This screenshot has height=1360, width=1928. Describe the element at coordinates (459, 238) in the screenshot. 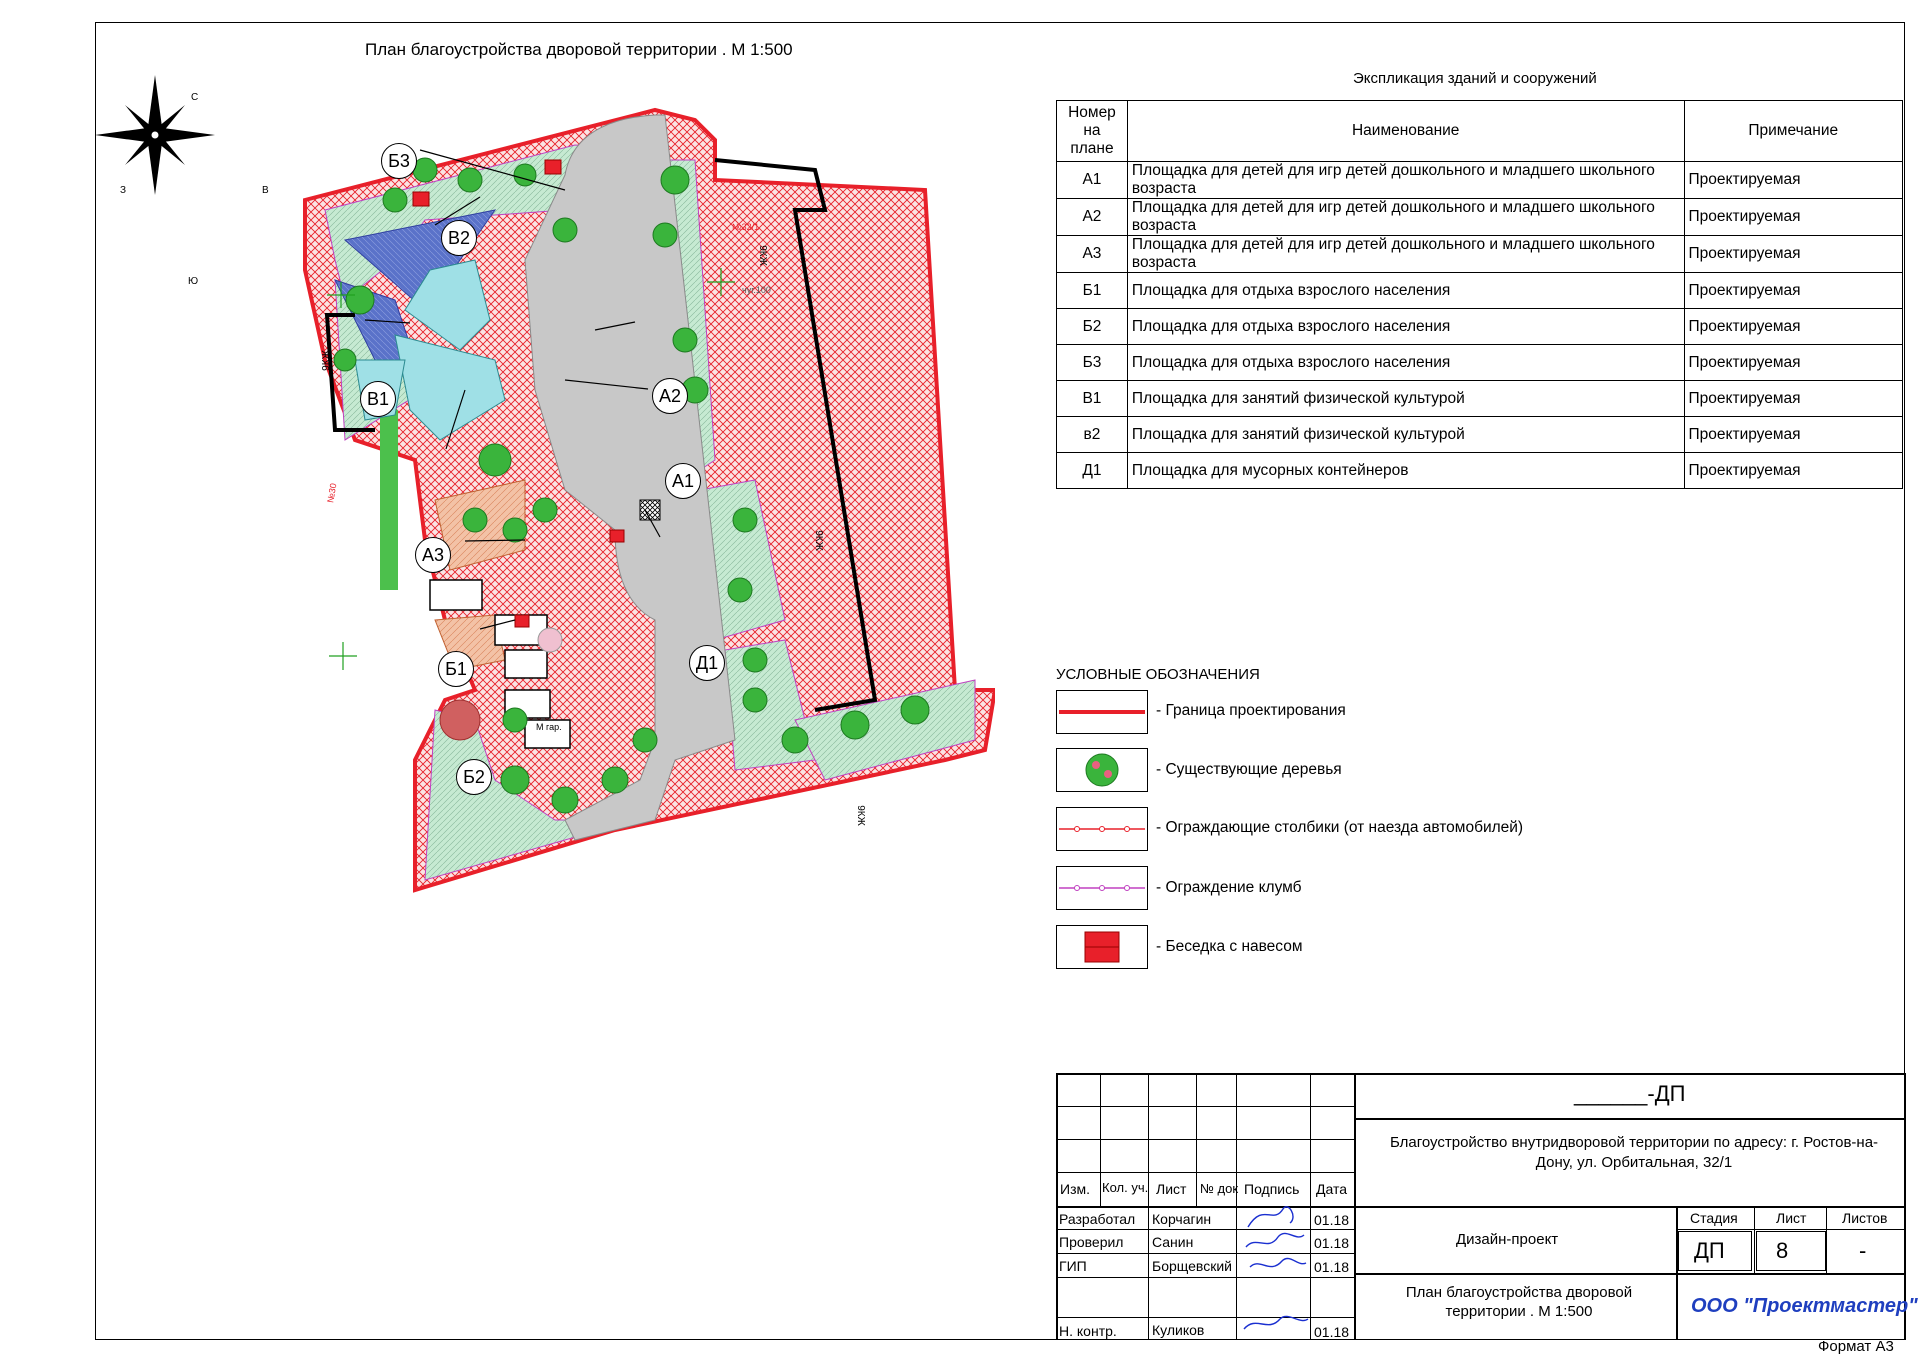

I see `callout-v2: В2` at that location.